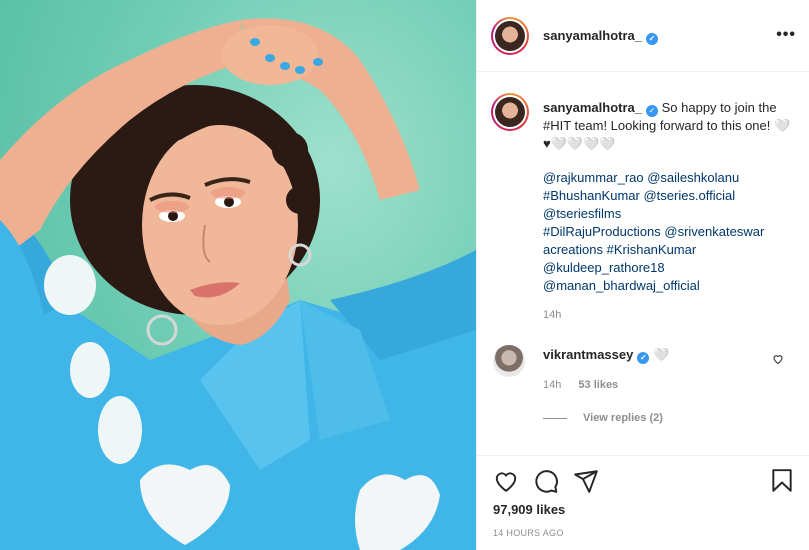 The image size is (809, 550). What do you see at coordinates (506, 481) in the screenshot?
I see `heart-icon` at bounding box center [506, 481].